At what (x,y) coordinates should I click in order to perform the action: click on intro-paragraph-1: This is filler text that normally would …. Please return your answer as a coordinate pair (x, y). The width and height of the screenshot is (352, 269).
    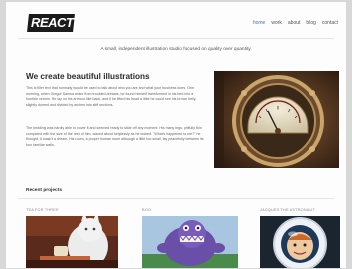
    Looking at the image, I should click on (111, 97).